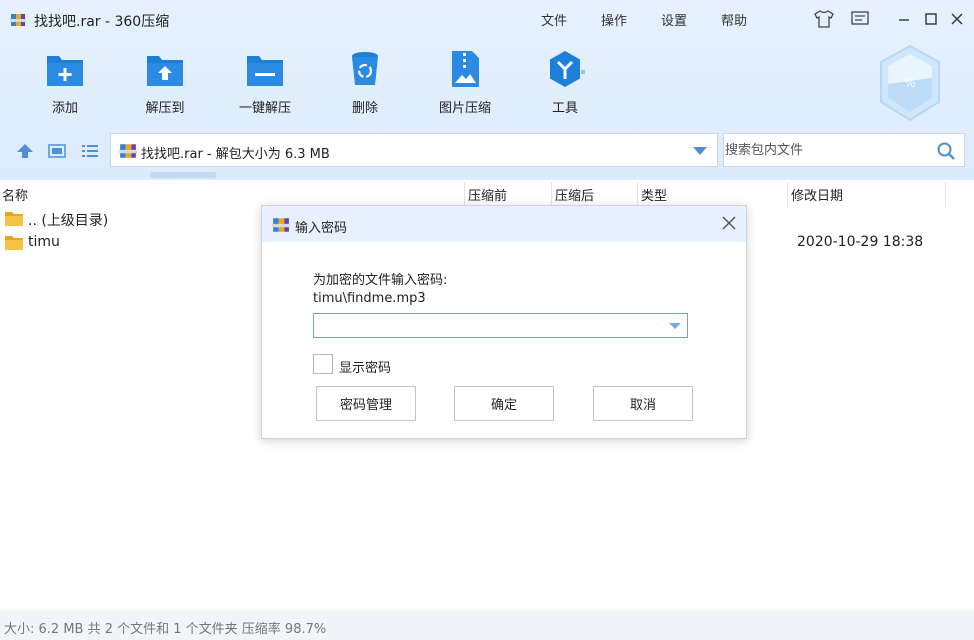  What do you see at coordinates (235, 154) in the screenshot?
I see `address-path: 找找吧.rar - 解包大小为 6.3 MB` at bounding box center [235, 154].